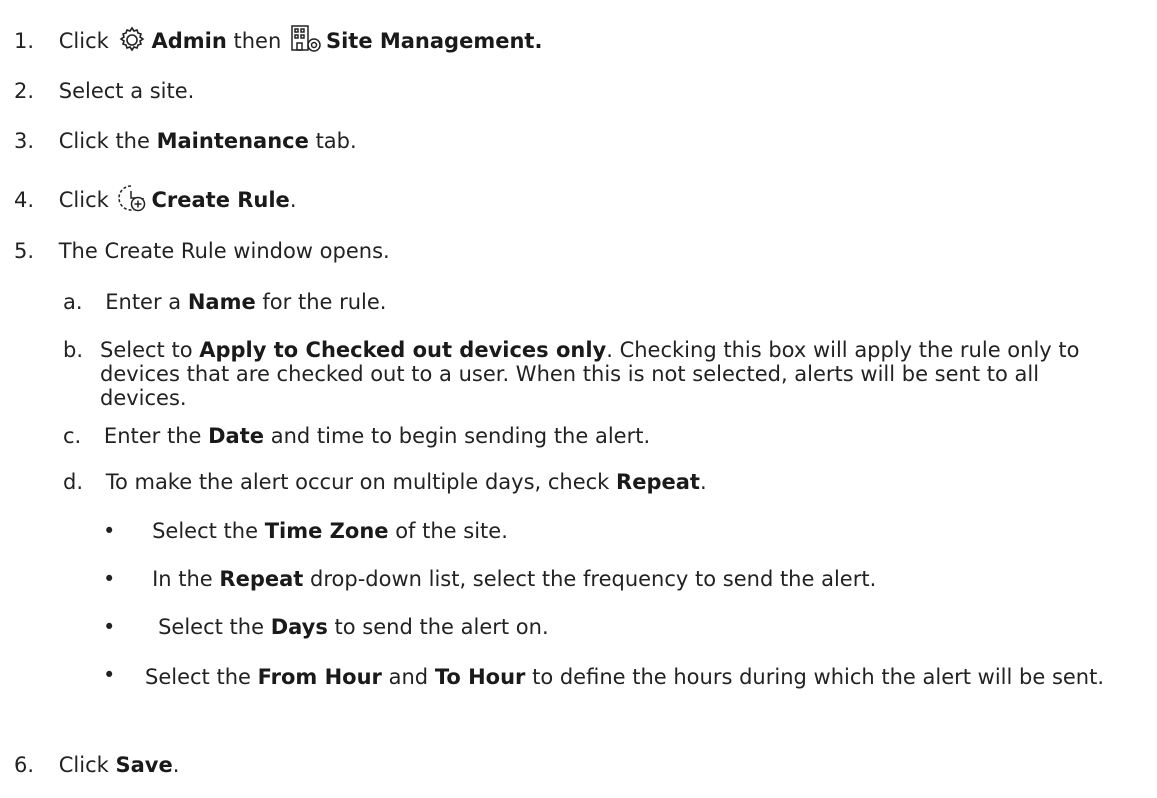 The height and width of the screenshot is (798, 1157). Describe the element at coordinates (324, 302) in the screenshot. I see `step-text: for the rule.` at that location.